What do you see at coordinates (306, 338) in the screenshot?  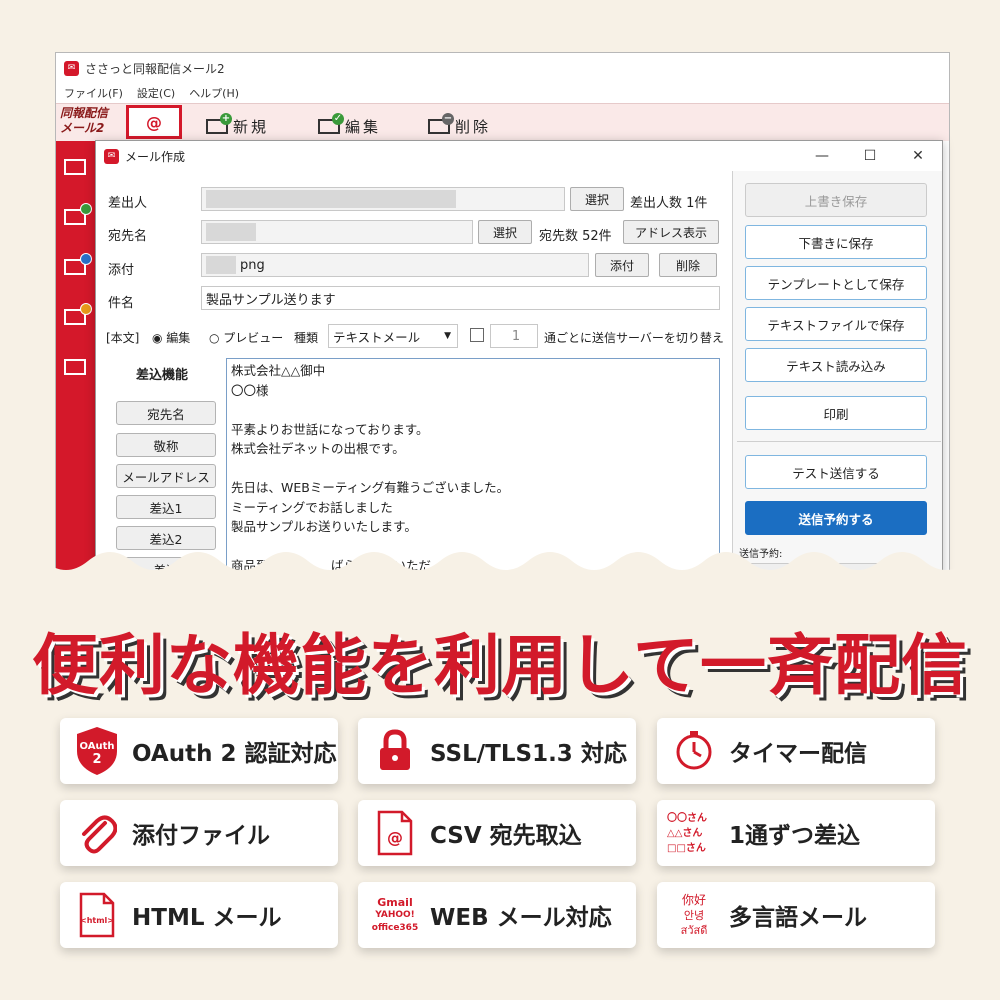 I see `type-label: 種類` at bounding box center [306, 338].